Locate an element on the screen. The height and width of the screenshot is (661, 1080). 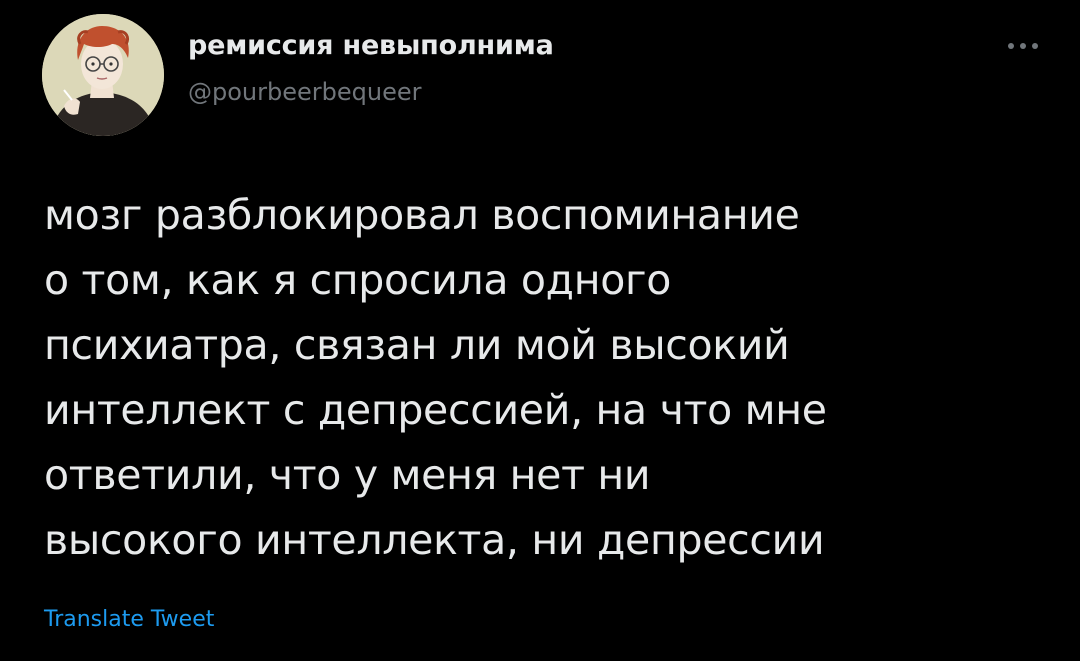
more-options-icon is located at coordinates (1023, 46).